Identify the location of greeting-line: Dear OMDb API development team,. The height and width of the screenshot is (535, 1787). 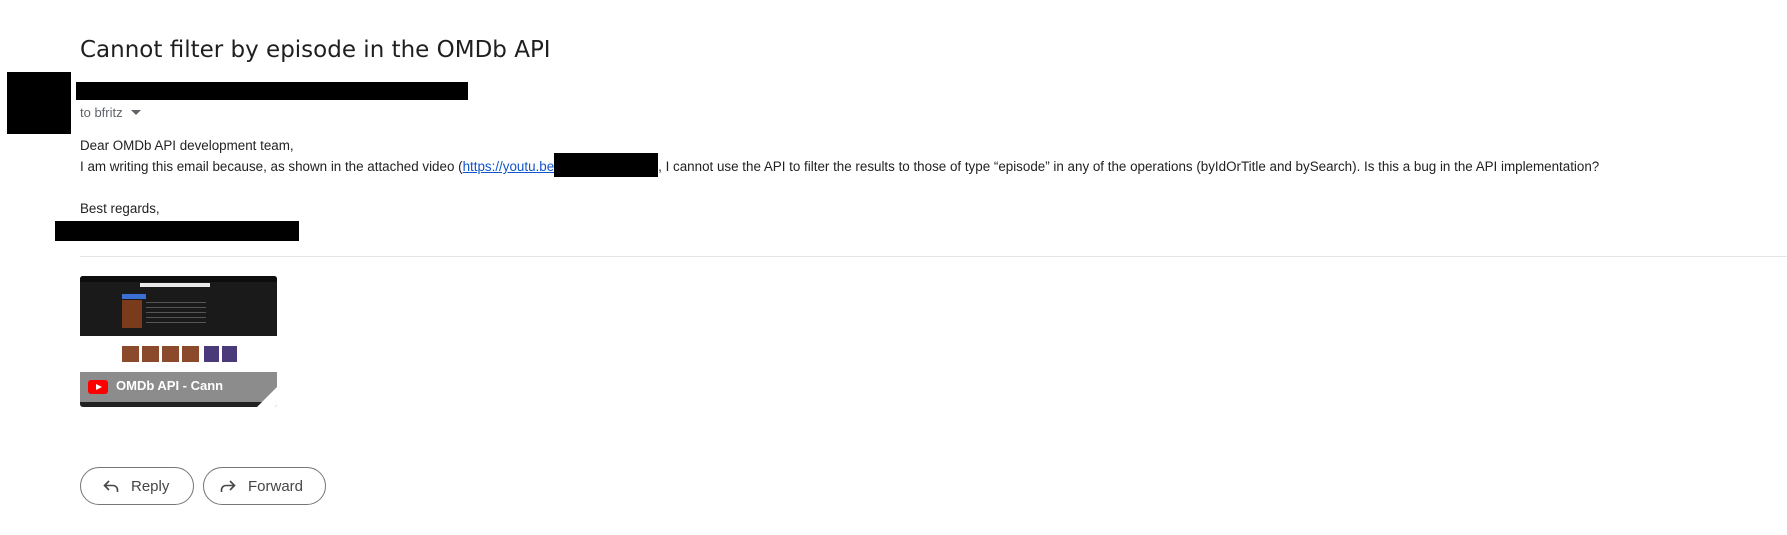
(187, 145).